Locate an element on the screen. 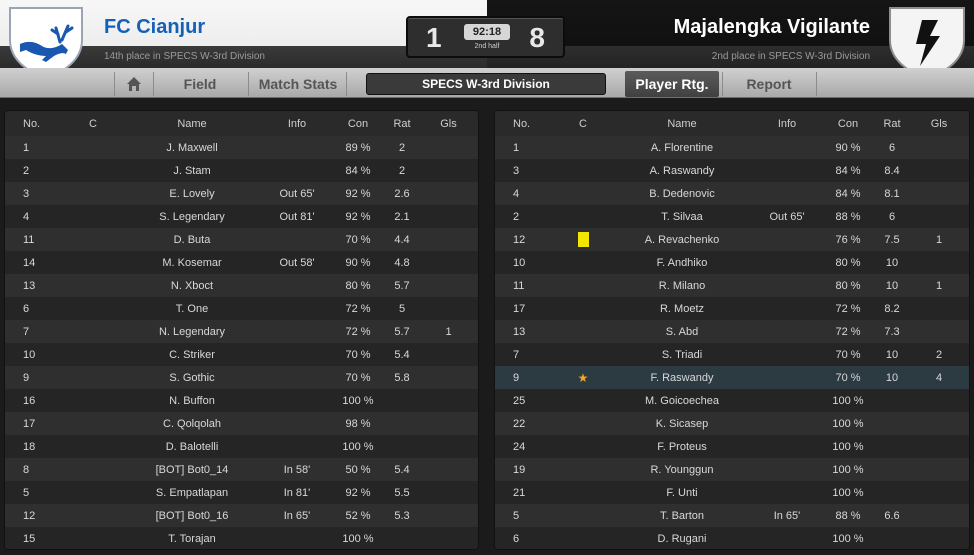 The width and height of the screenshot is (974, 555). match-period: 2nd half is located at coordinates (487, 46).